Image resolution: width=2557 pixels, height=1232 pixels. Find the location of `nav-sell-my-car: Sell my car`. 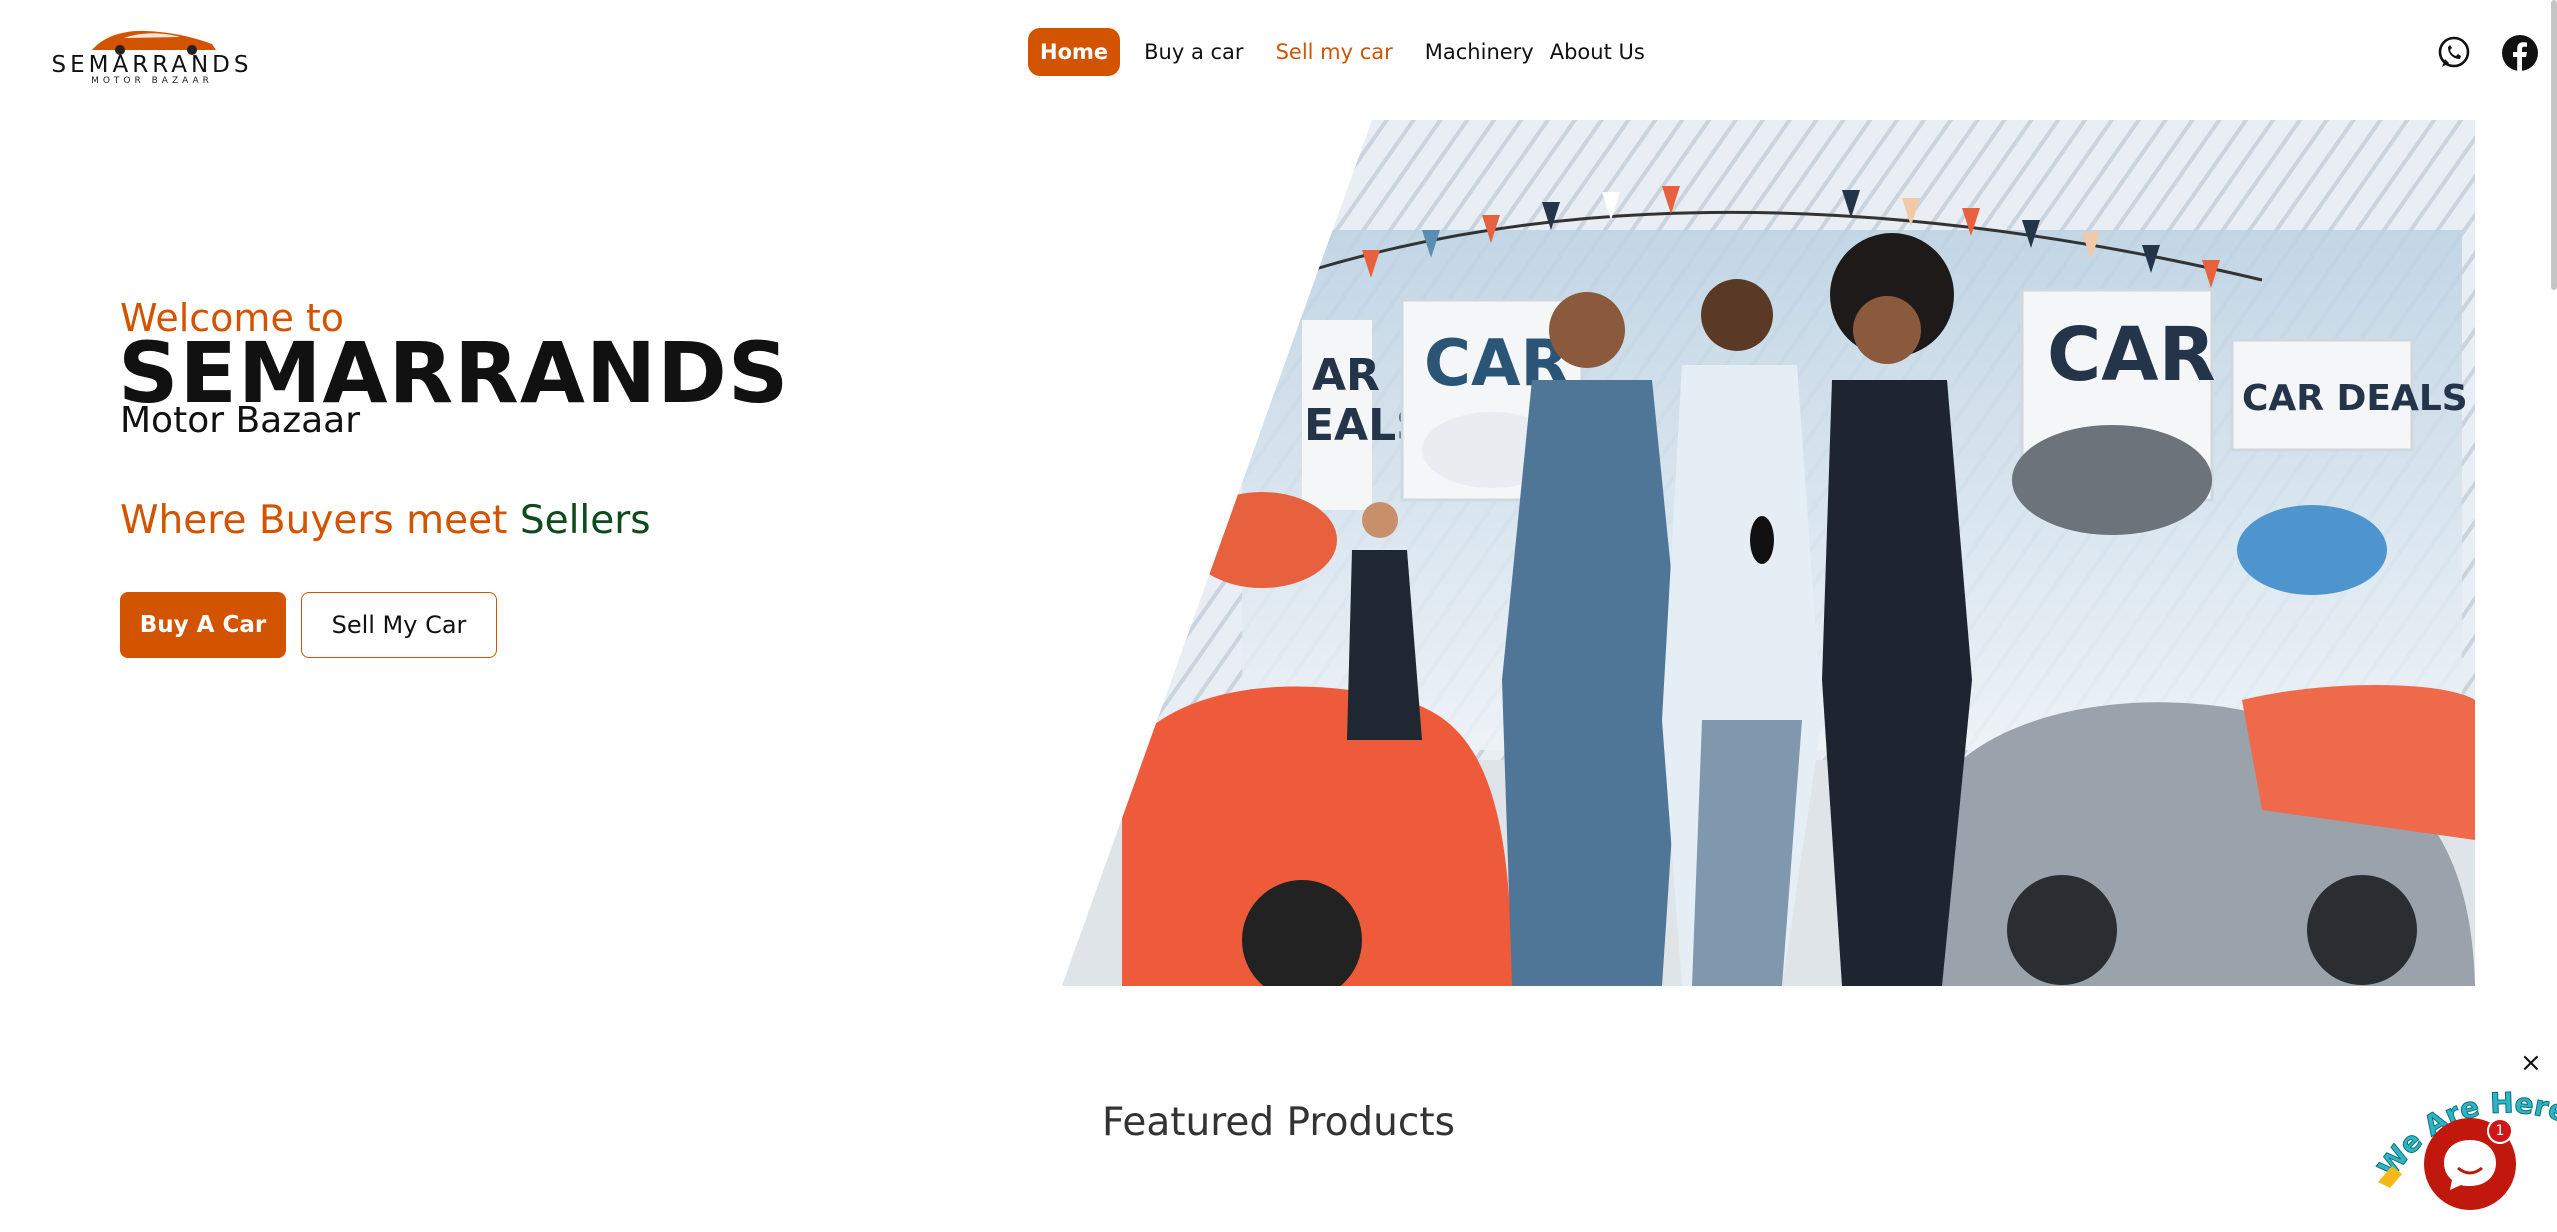

nav-sell-my-car: Sell my car is located at coordinates (1334, 52).